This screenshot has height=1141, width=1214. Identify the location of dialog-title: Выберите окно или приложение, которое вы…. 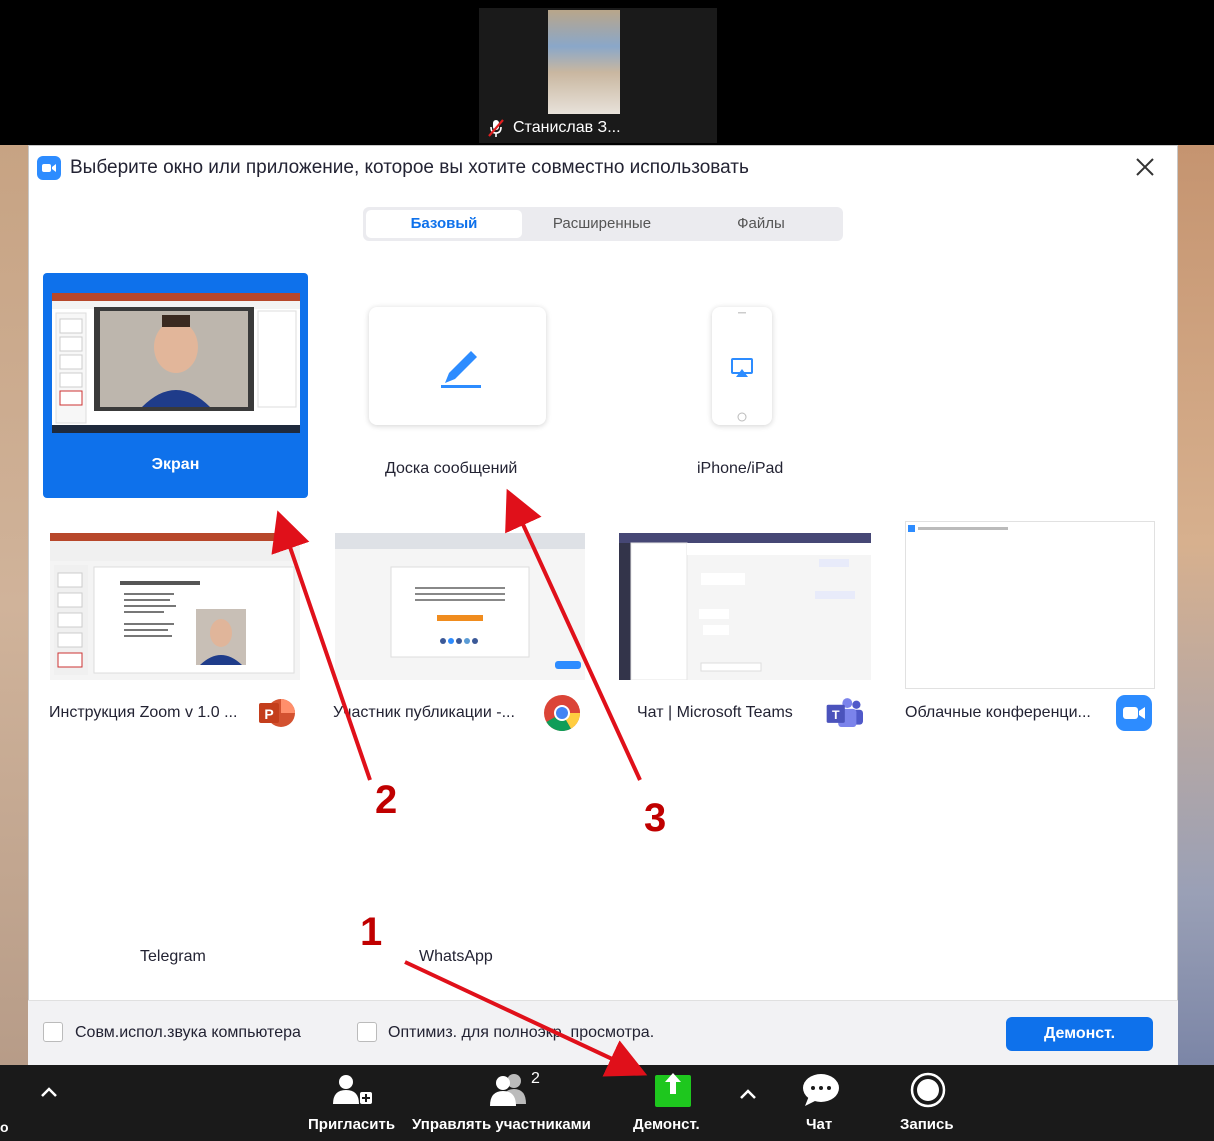
(409, 167).